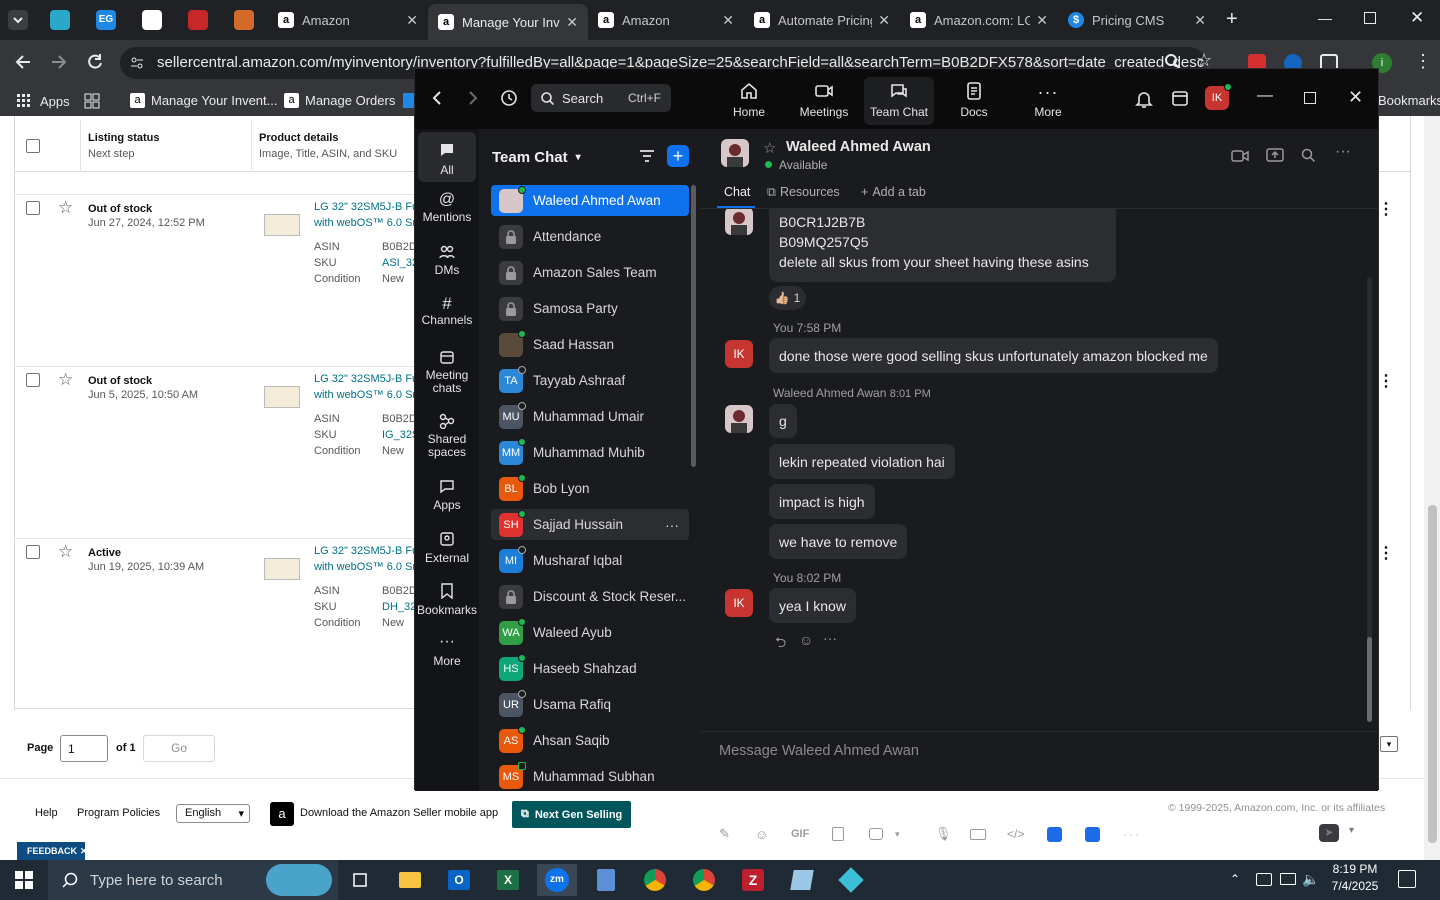 The width and height of the screenshot is (1440, 900). What do you see at coordinates (1417, 18) in the screenshot?
I see `close-browser-icon: ✕` at bounding box center [1417, 18].